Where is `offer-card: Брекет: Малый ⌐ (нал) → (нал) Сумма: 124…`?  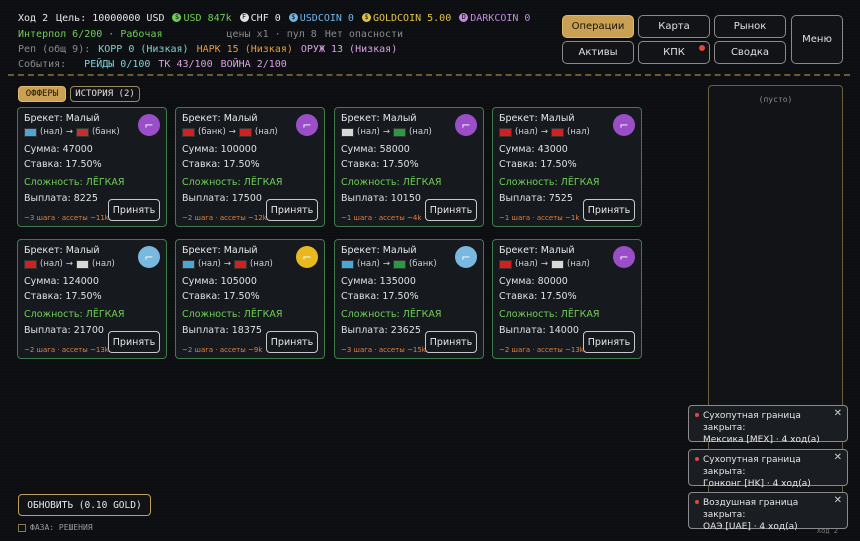 offer-card: Брекет: Малый ⌐ (нал) → (нал) Сумма: 124… is located at coordinates (92, 299).